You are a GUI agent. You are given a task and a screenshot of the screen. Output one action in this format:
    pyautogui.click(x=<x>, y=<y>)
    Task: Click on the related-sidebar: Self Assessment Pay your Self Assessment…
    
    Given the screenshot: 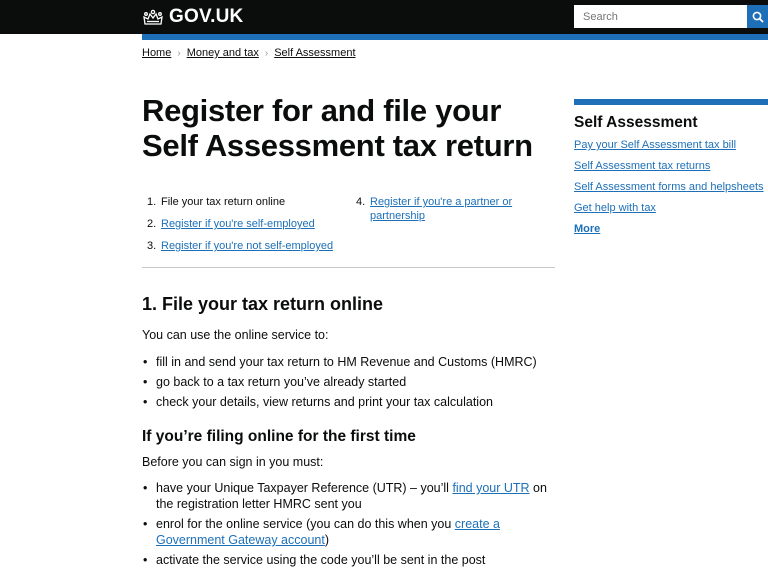 What is the action you would take?
    pyautogui.click(x=671, y=171)
    